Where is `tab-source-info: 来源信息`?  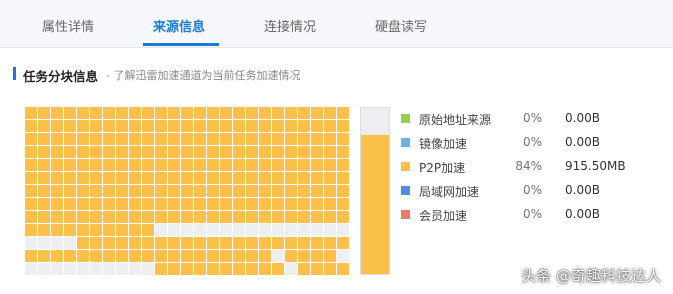
tab-source-info: 来源信息 is located at coordinates (179, 25).